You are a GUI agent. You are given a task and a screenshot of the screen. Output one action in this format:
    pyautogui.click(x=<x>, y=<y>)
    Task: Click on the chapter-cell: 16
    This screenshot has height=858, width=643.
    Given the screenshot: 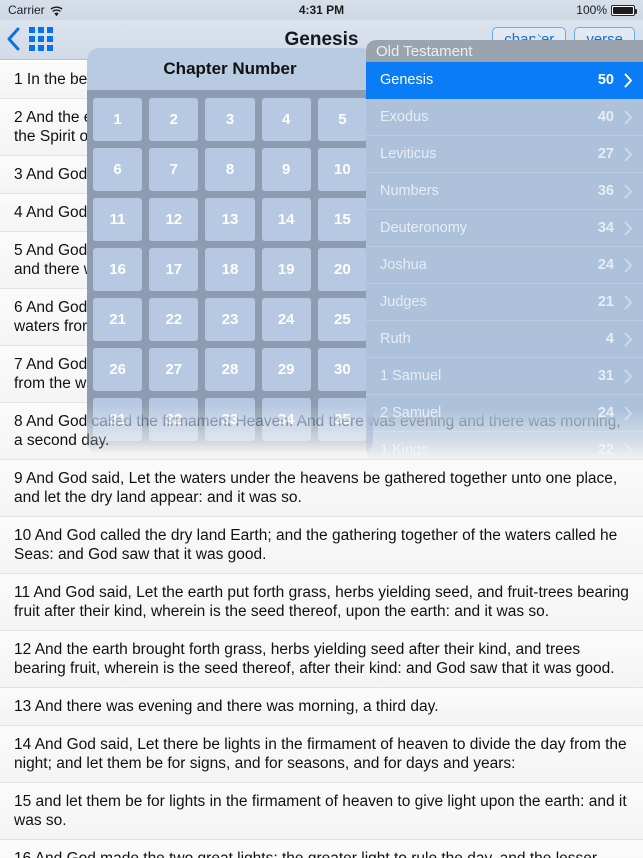 What is the action you would take?
    pyautogui.click(x=118, y=269)
    